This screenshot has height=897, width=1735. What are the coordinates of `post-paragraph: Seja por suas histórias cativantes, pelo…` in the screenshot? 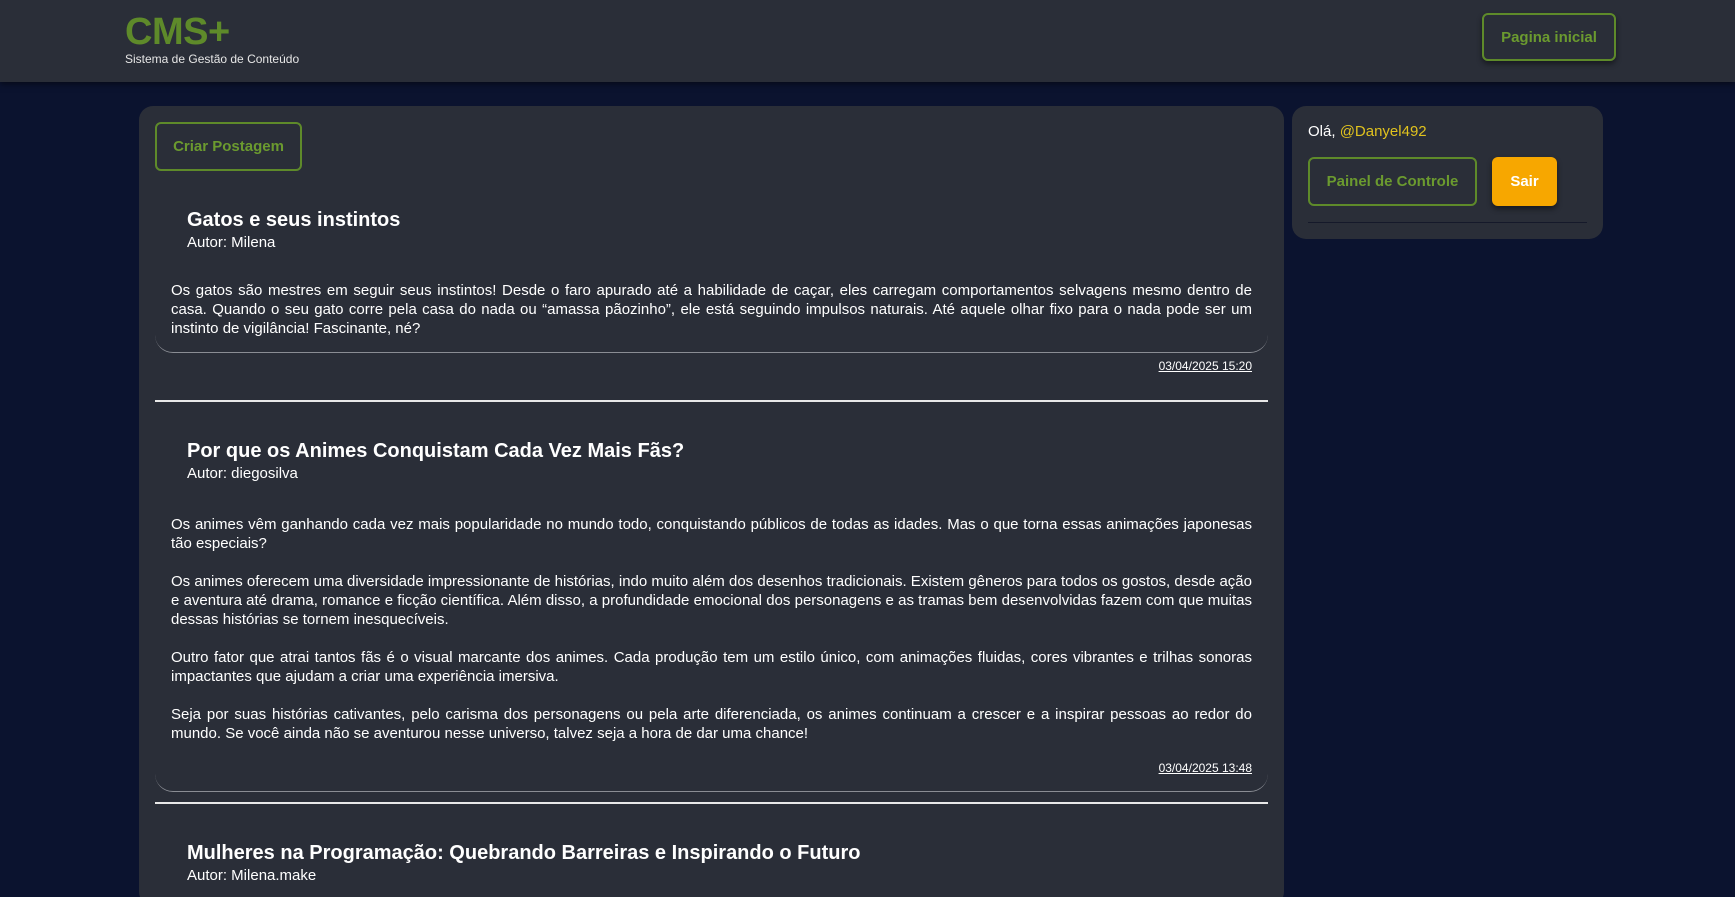 It's located at (711, 724).